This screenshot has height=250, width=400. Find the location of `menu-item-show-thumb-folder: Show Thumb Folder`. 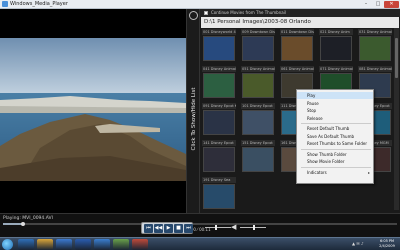

menu-item-show-thumb-folder: Show Thumb Folder is located at coordinates (335, 154).